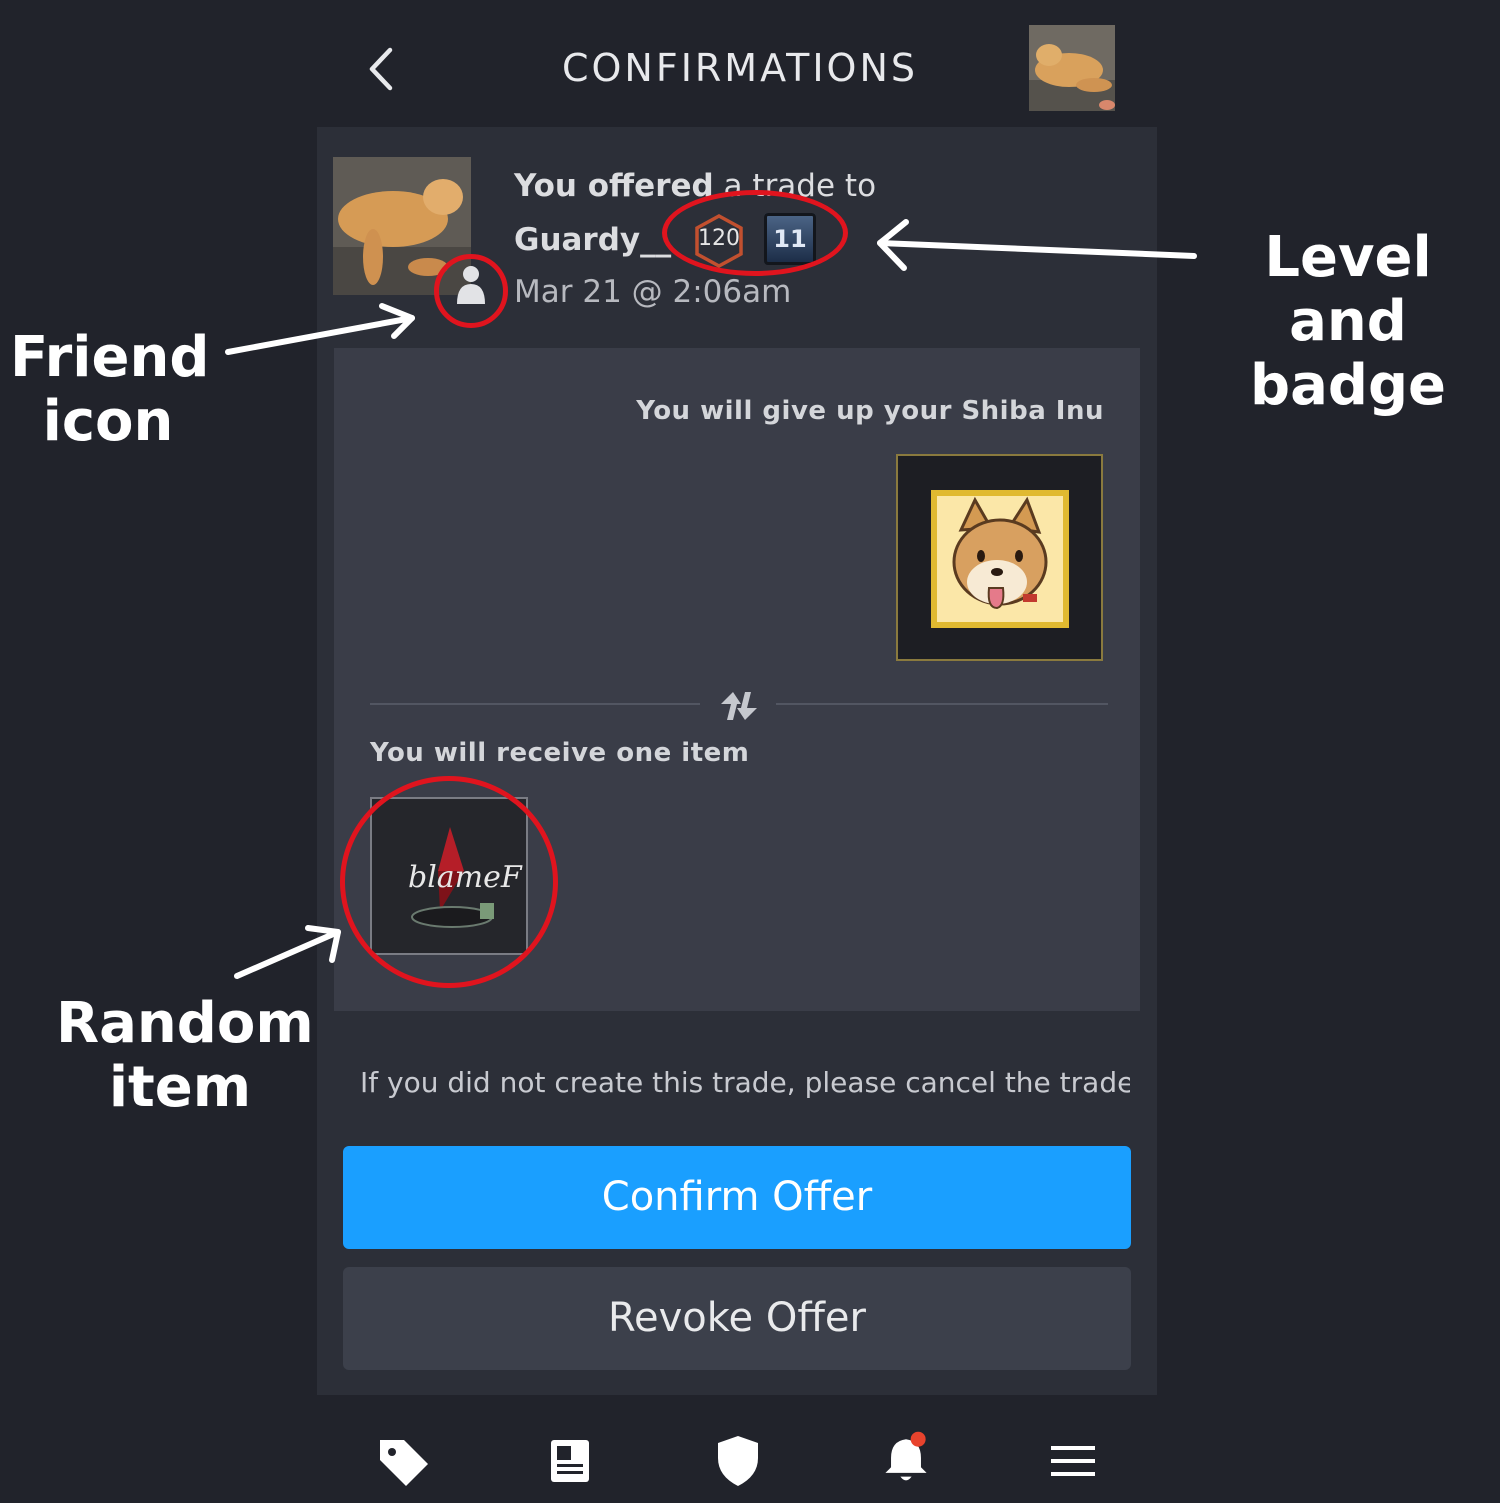 The height and width of the screenshot is (1503, 1500). Describe the element at coordinates (755, 233) in the screenshot. I see `level-badge-highlight` at that location.